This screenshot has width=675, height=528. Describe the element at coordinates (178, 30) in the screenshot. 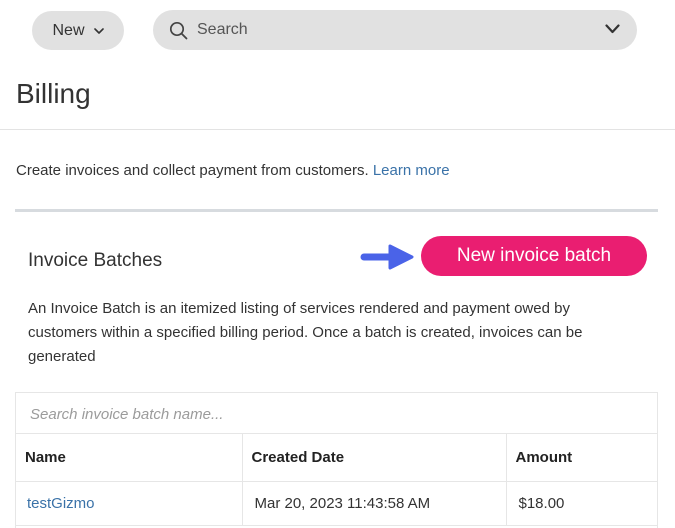

I see `search-icon` at that location.